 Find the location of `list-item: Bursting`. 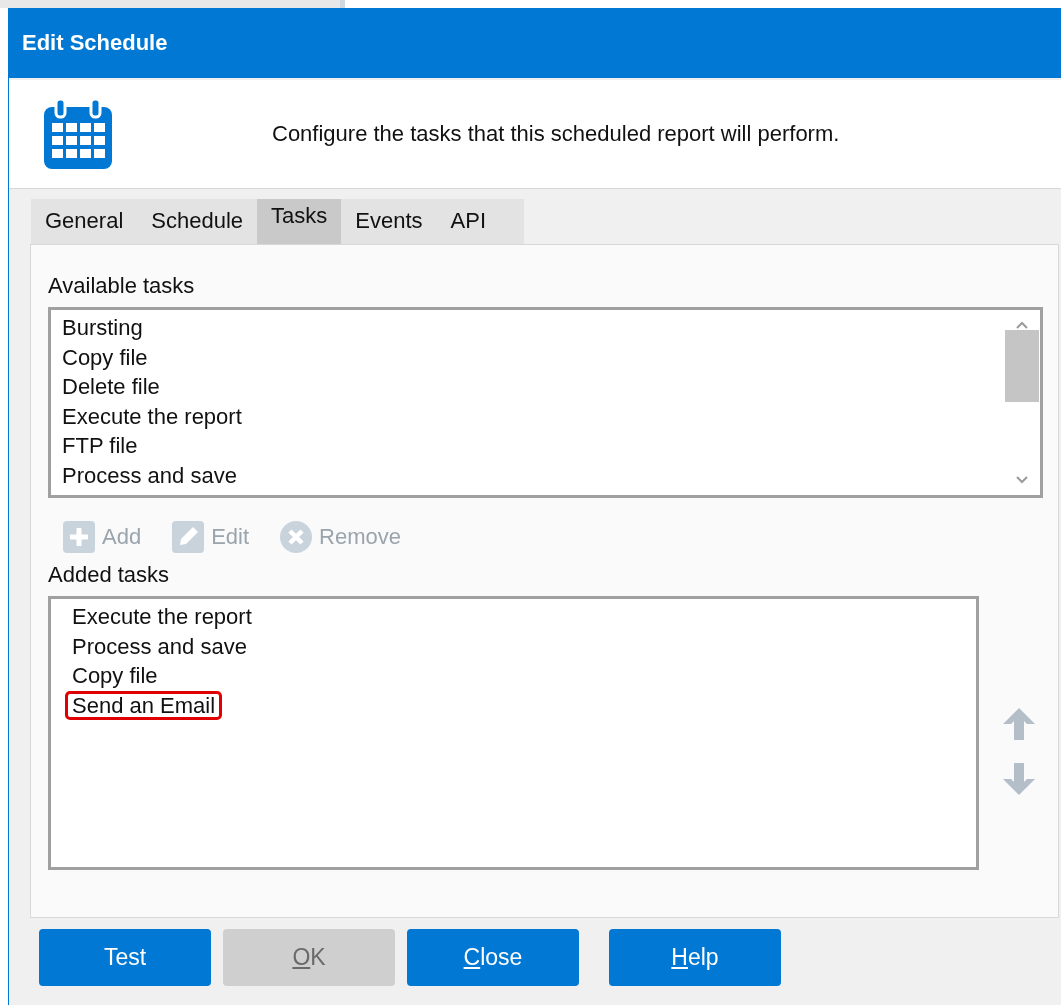

list-item: Bursting is located at coordinates (102, 328).